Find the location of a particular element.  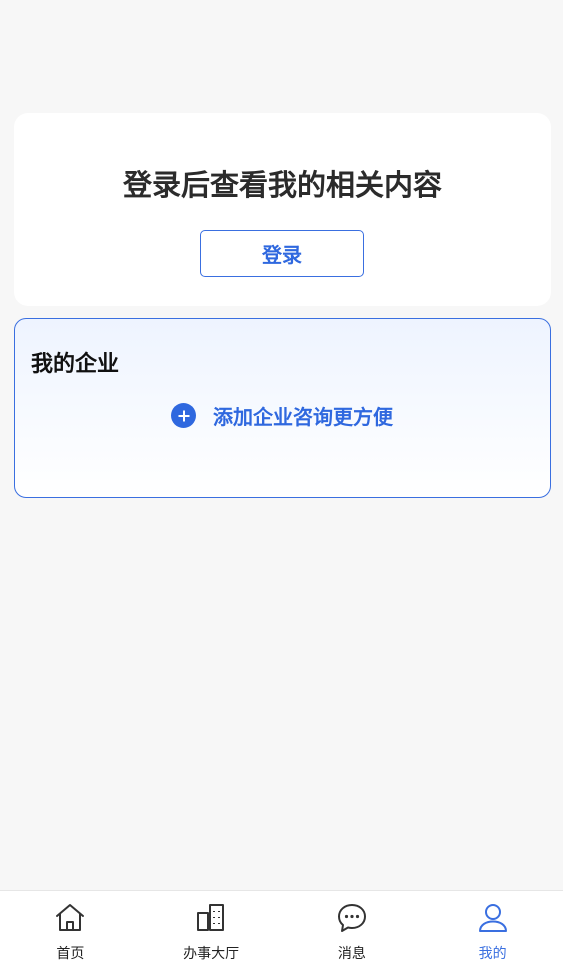

tab-service-hall: 办事大厅 is located at coordinates (211, 931).